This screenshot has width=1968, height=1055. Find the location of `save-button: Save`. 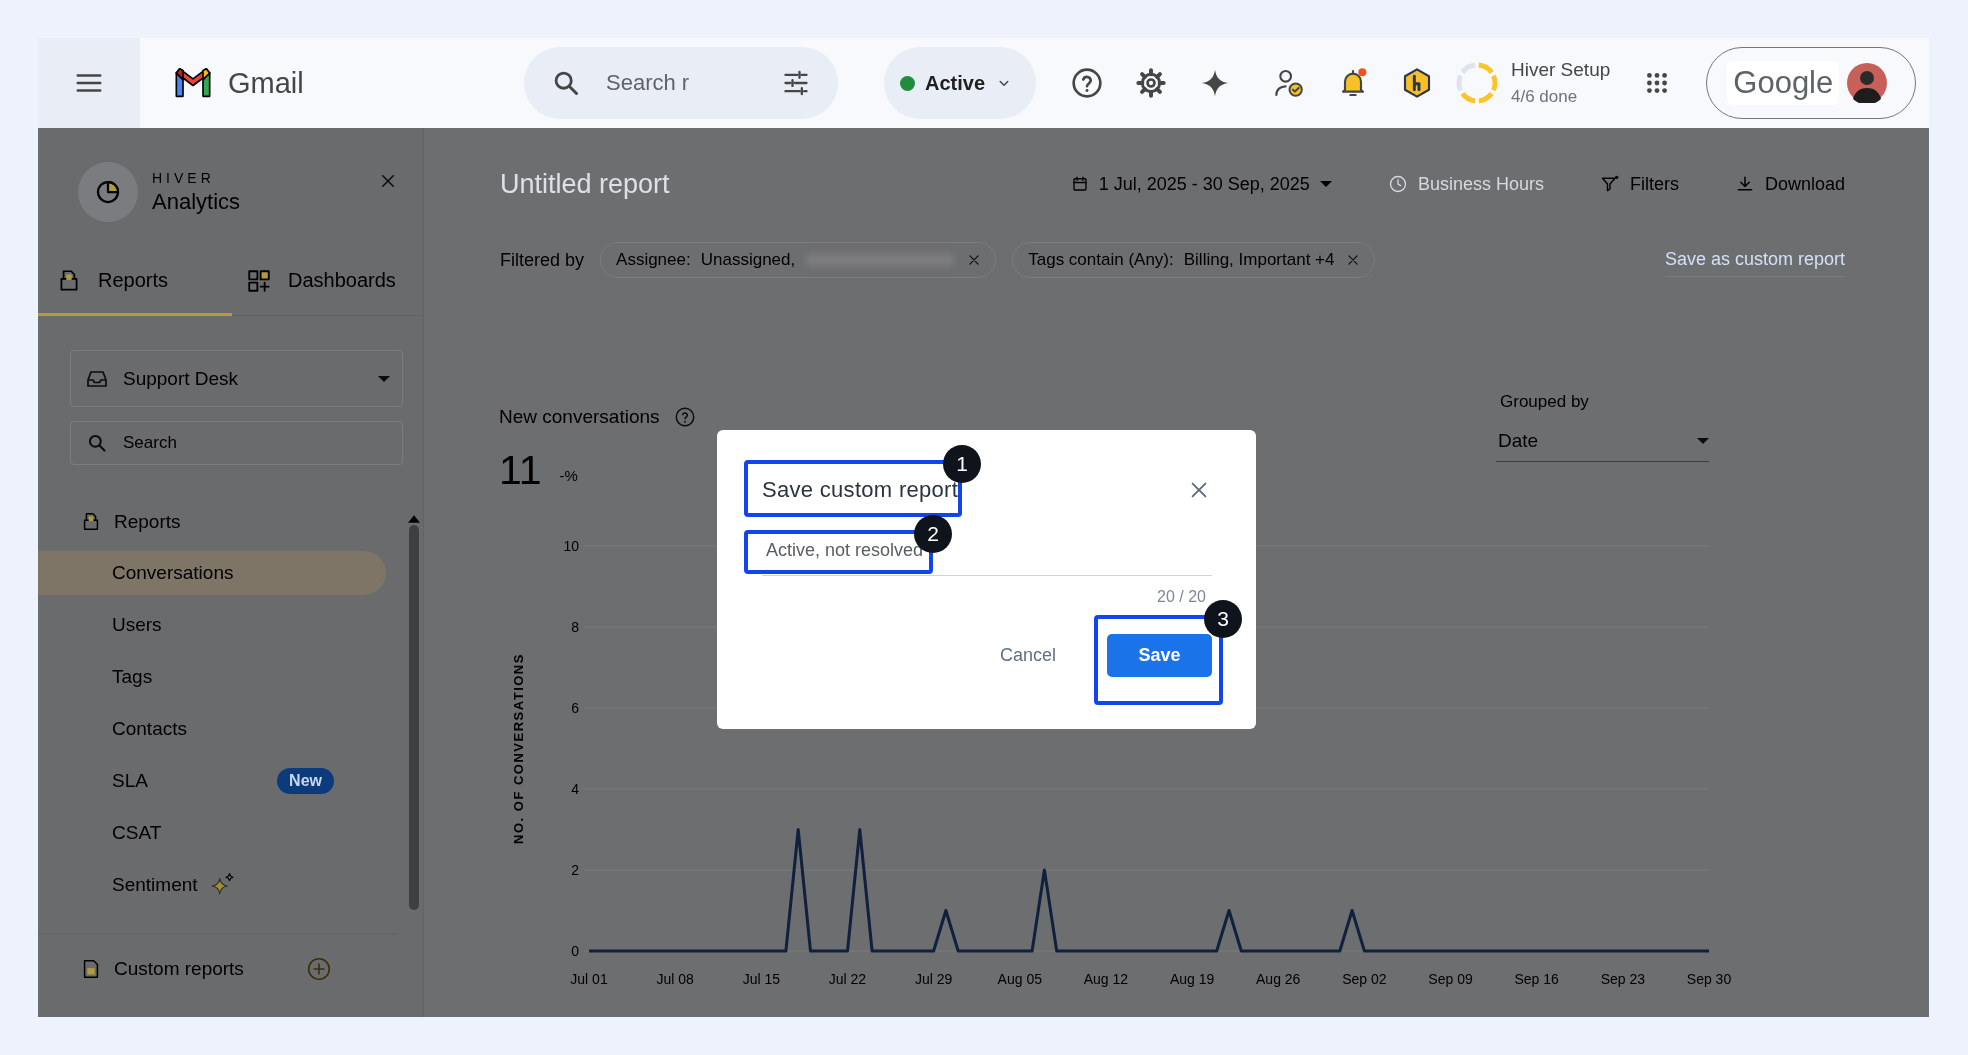

save-button: Save is located at coordinates (1159, 655).